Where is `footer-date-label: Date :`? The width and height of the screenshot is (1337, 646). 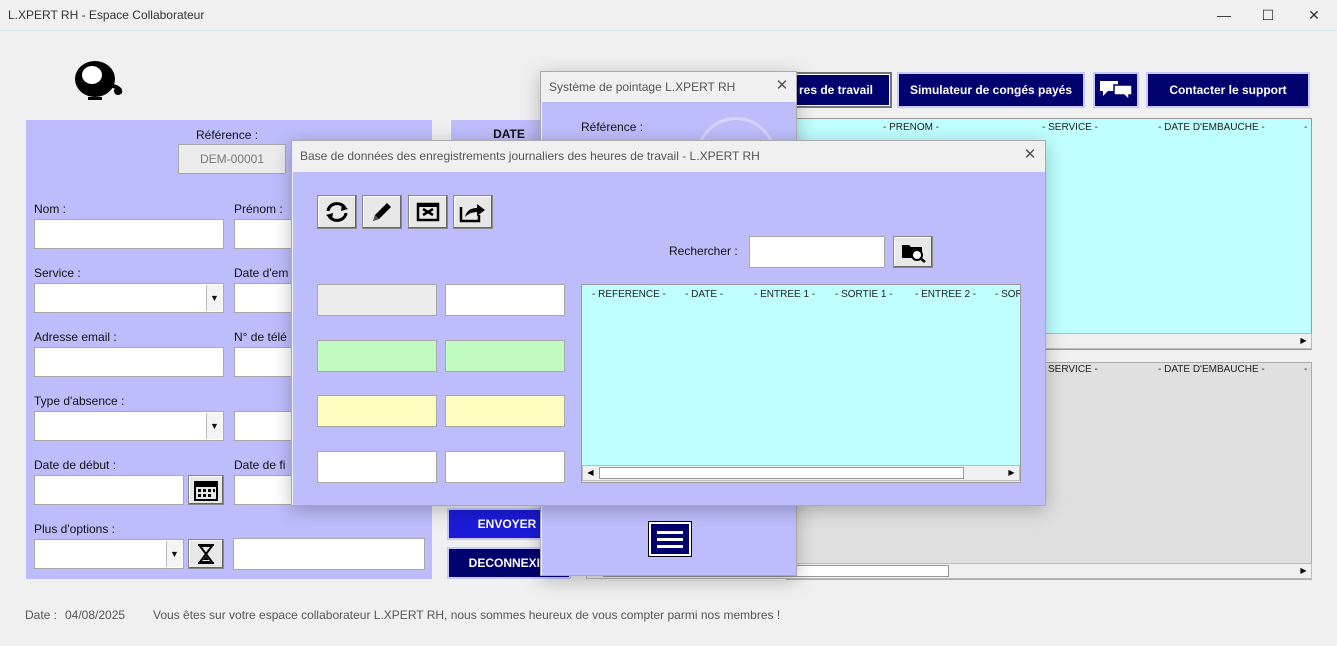 footer-date-label: Date : is located at coordinates (41, 615).